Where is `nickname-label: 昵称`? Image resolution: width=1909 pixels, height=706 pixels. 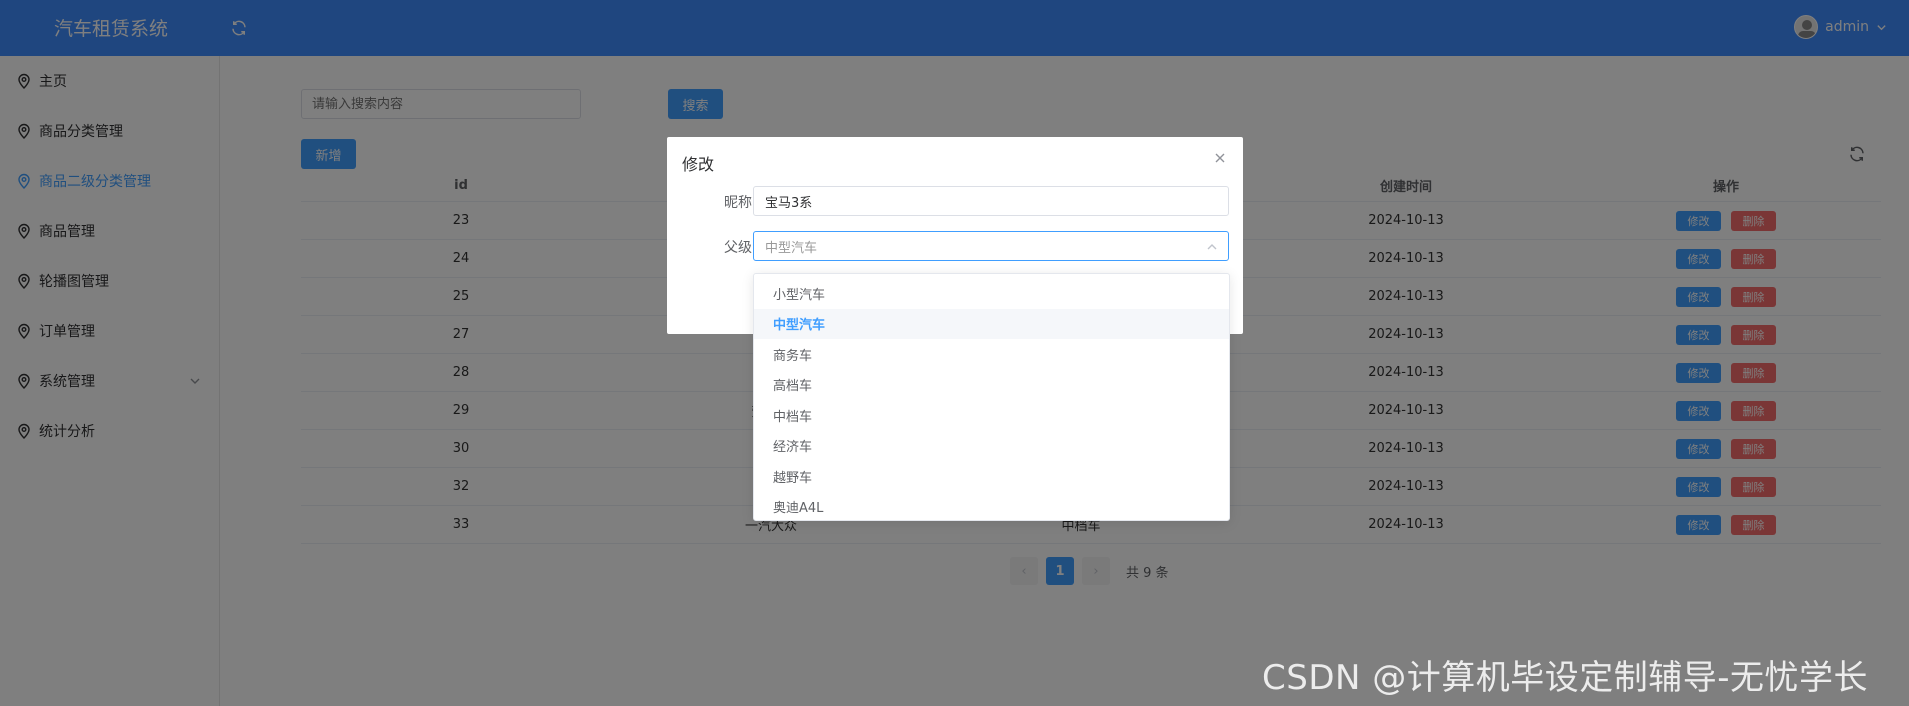 nickname-label: 昵称 is located at coordinates (738, 203).